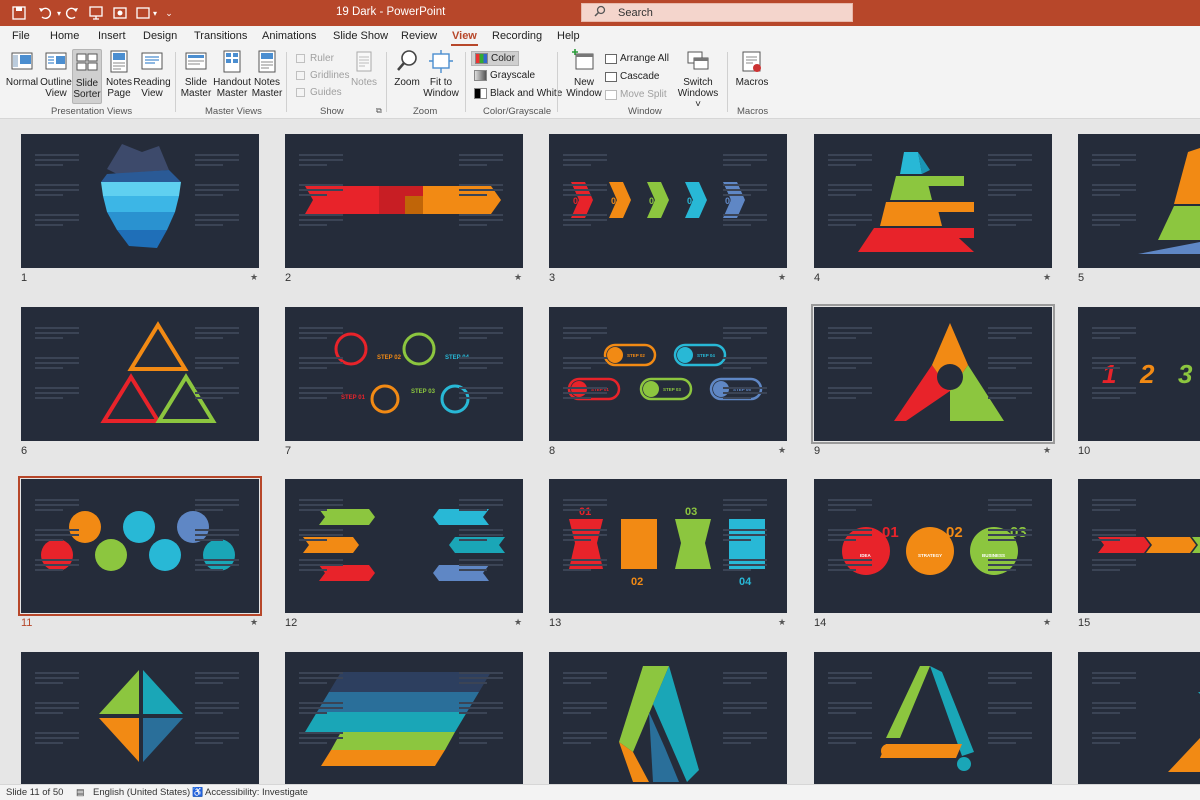 Image resolution: width=1200 pixels, height=800 pixels. Describe the element at coordinates (119, 74) in the screenshot. I see `notes-page-button: Notes Page` at that location.